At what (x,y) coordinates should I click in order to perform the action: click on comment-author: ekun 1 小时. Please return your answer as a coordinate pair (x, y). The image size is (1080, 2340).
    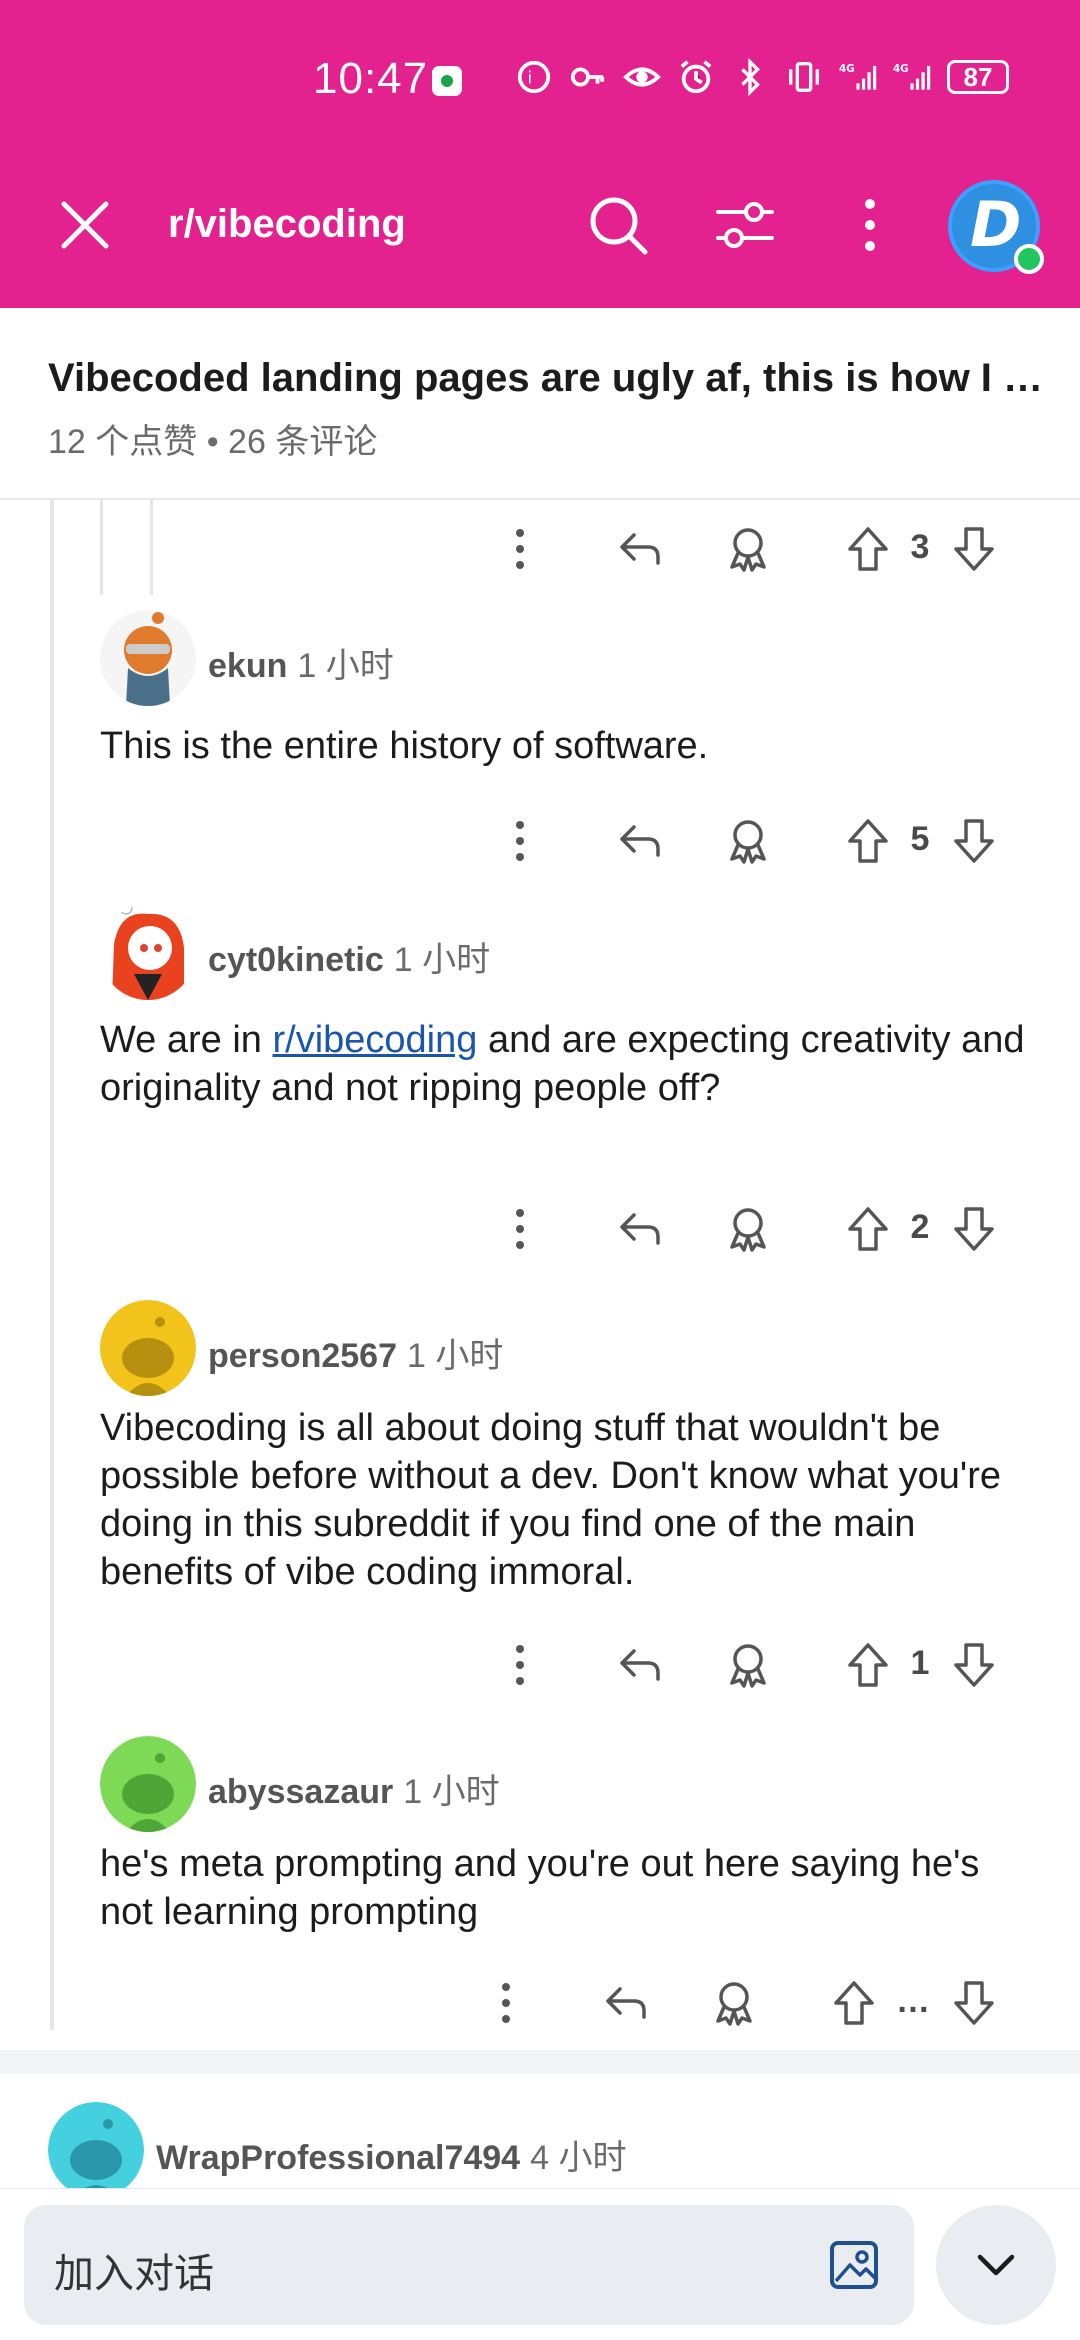
    Looking at the image, I should click on (301, 662).